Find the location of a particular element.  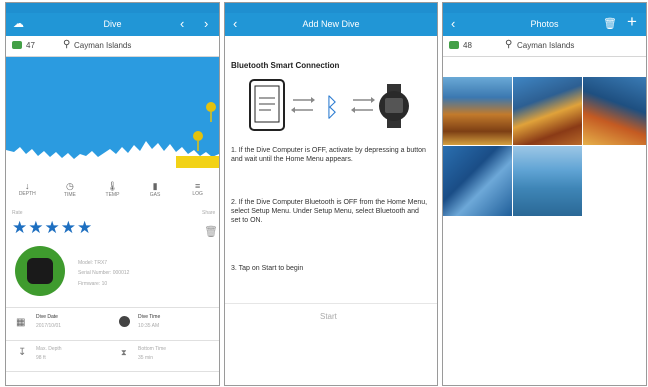

start-button: Start is located at coordinates (328, 316).